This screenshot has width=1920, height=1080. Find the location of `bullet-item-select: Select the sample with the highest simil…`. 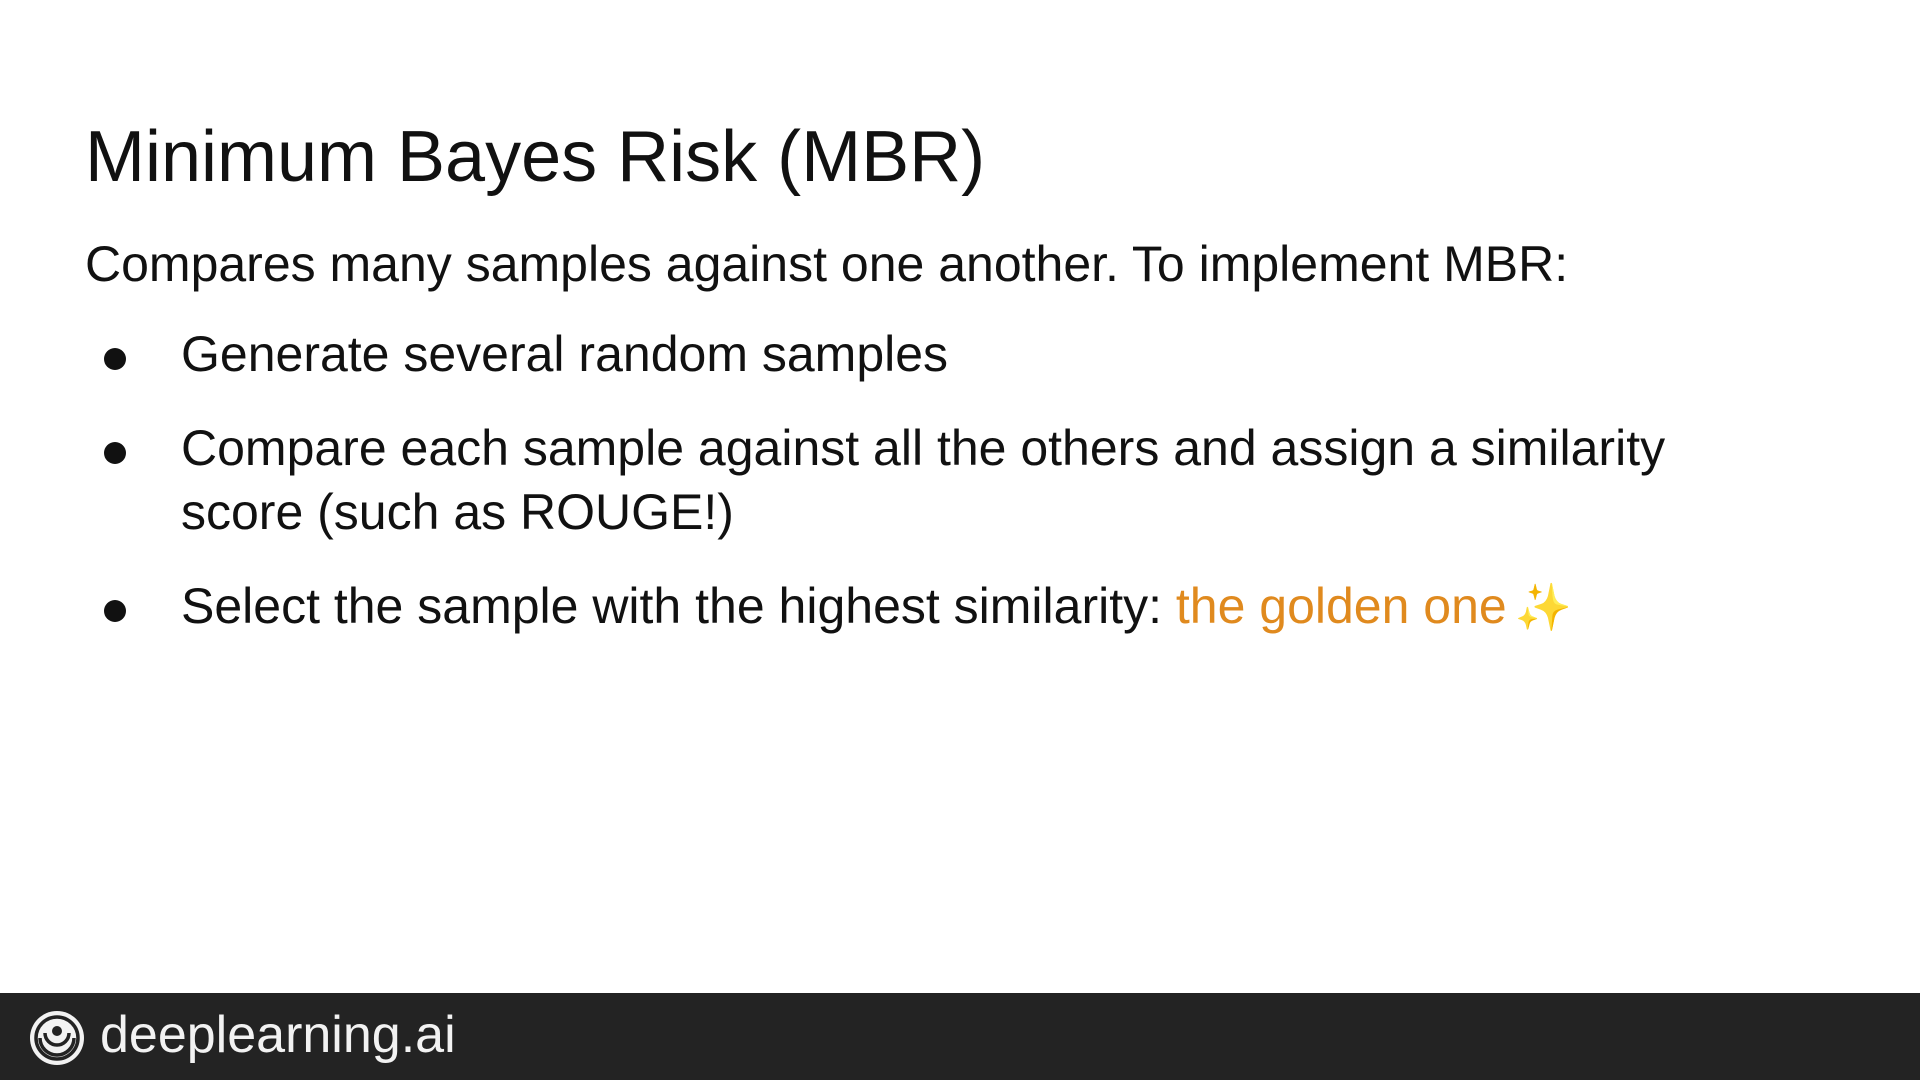

bullet-item-select: Select the sample with the highest simil… is located at coordinates (870, 606).